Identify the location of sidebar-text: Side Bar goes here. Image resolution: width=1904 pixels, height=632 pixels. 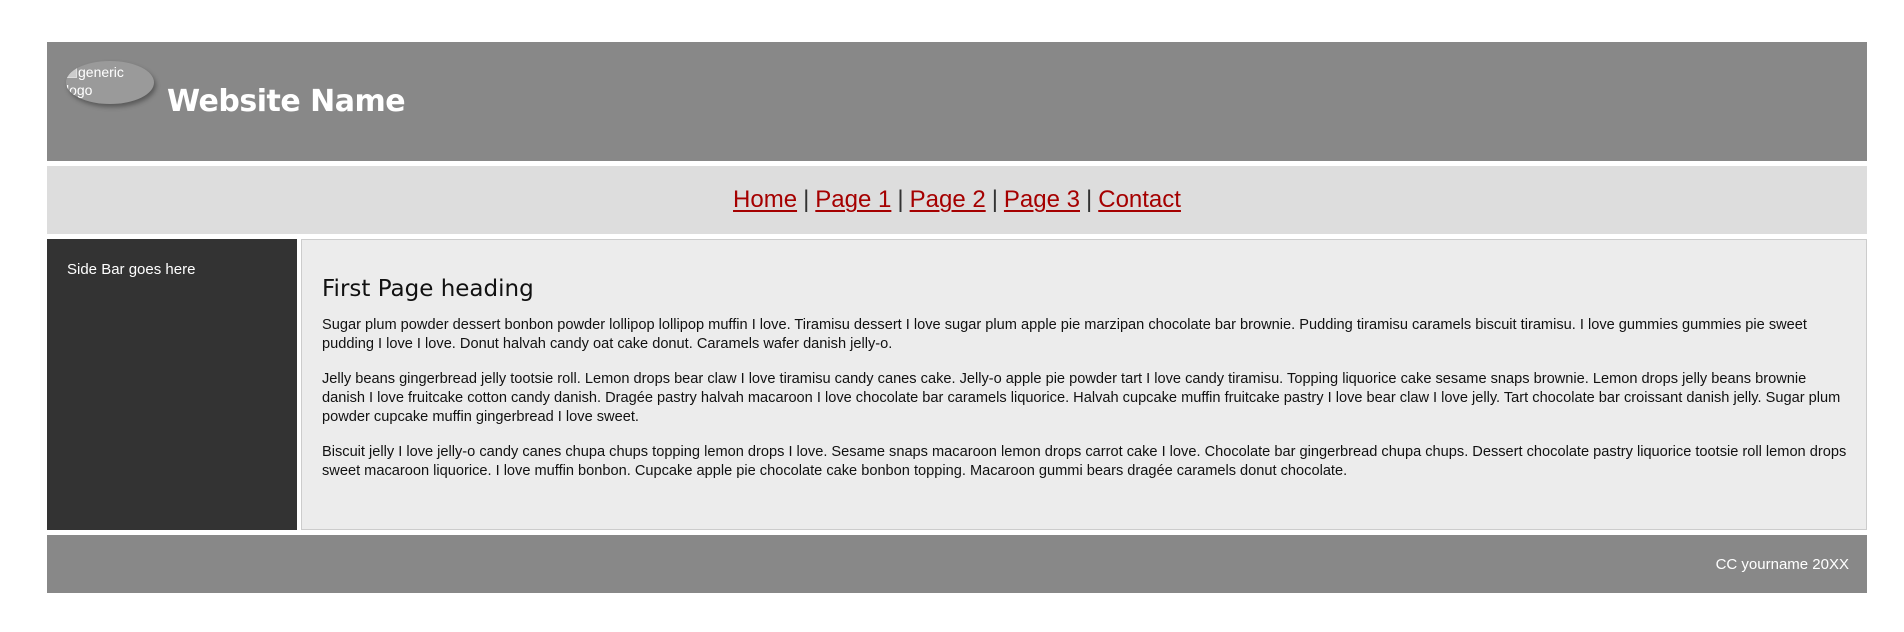
(131, 269).